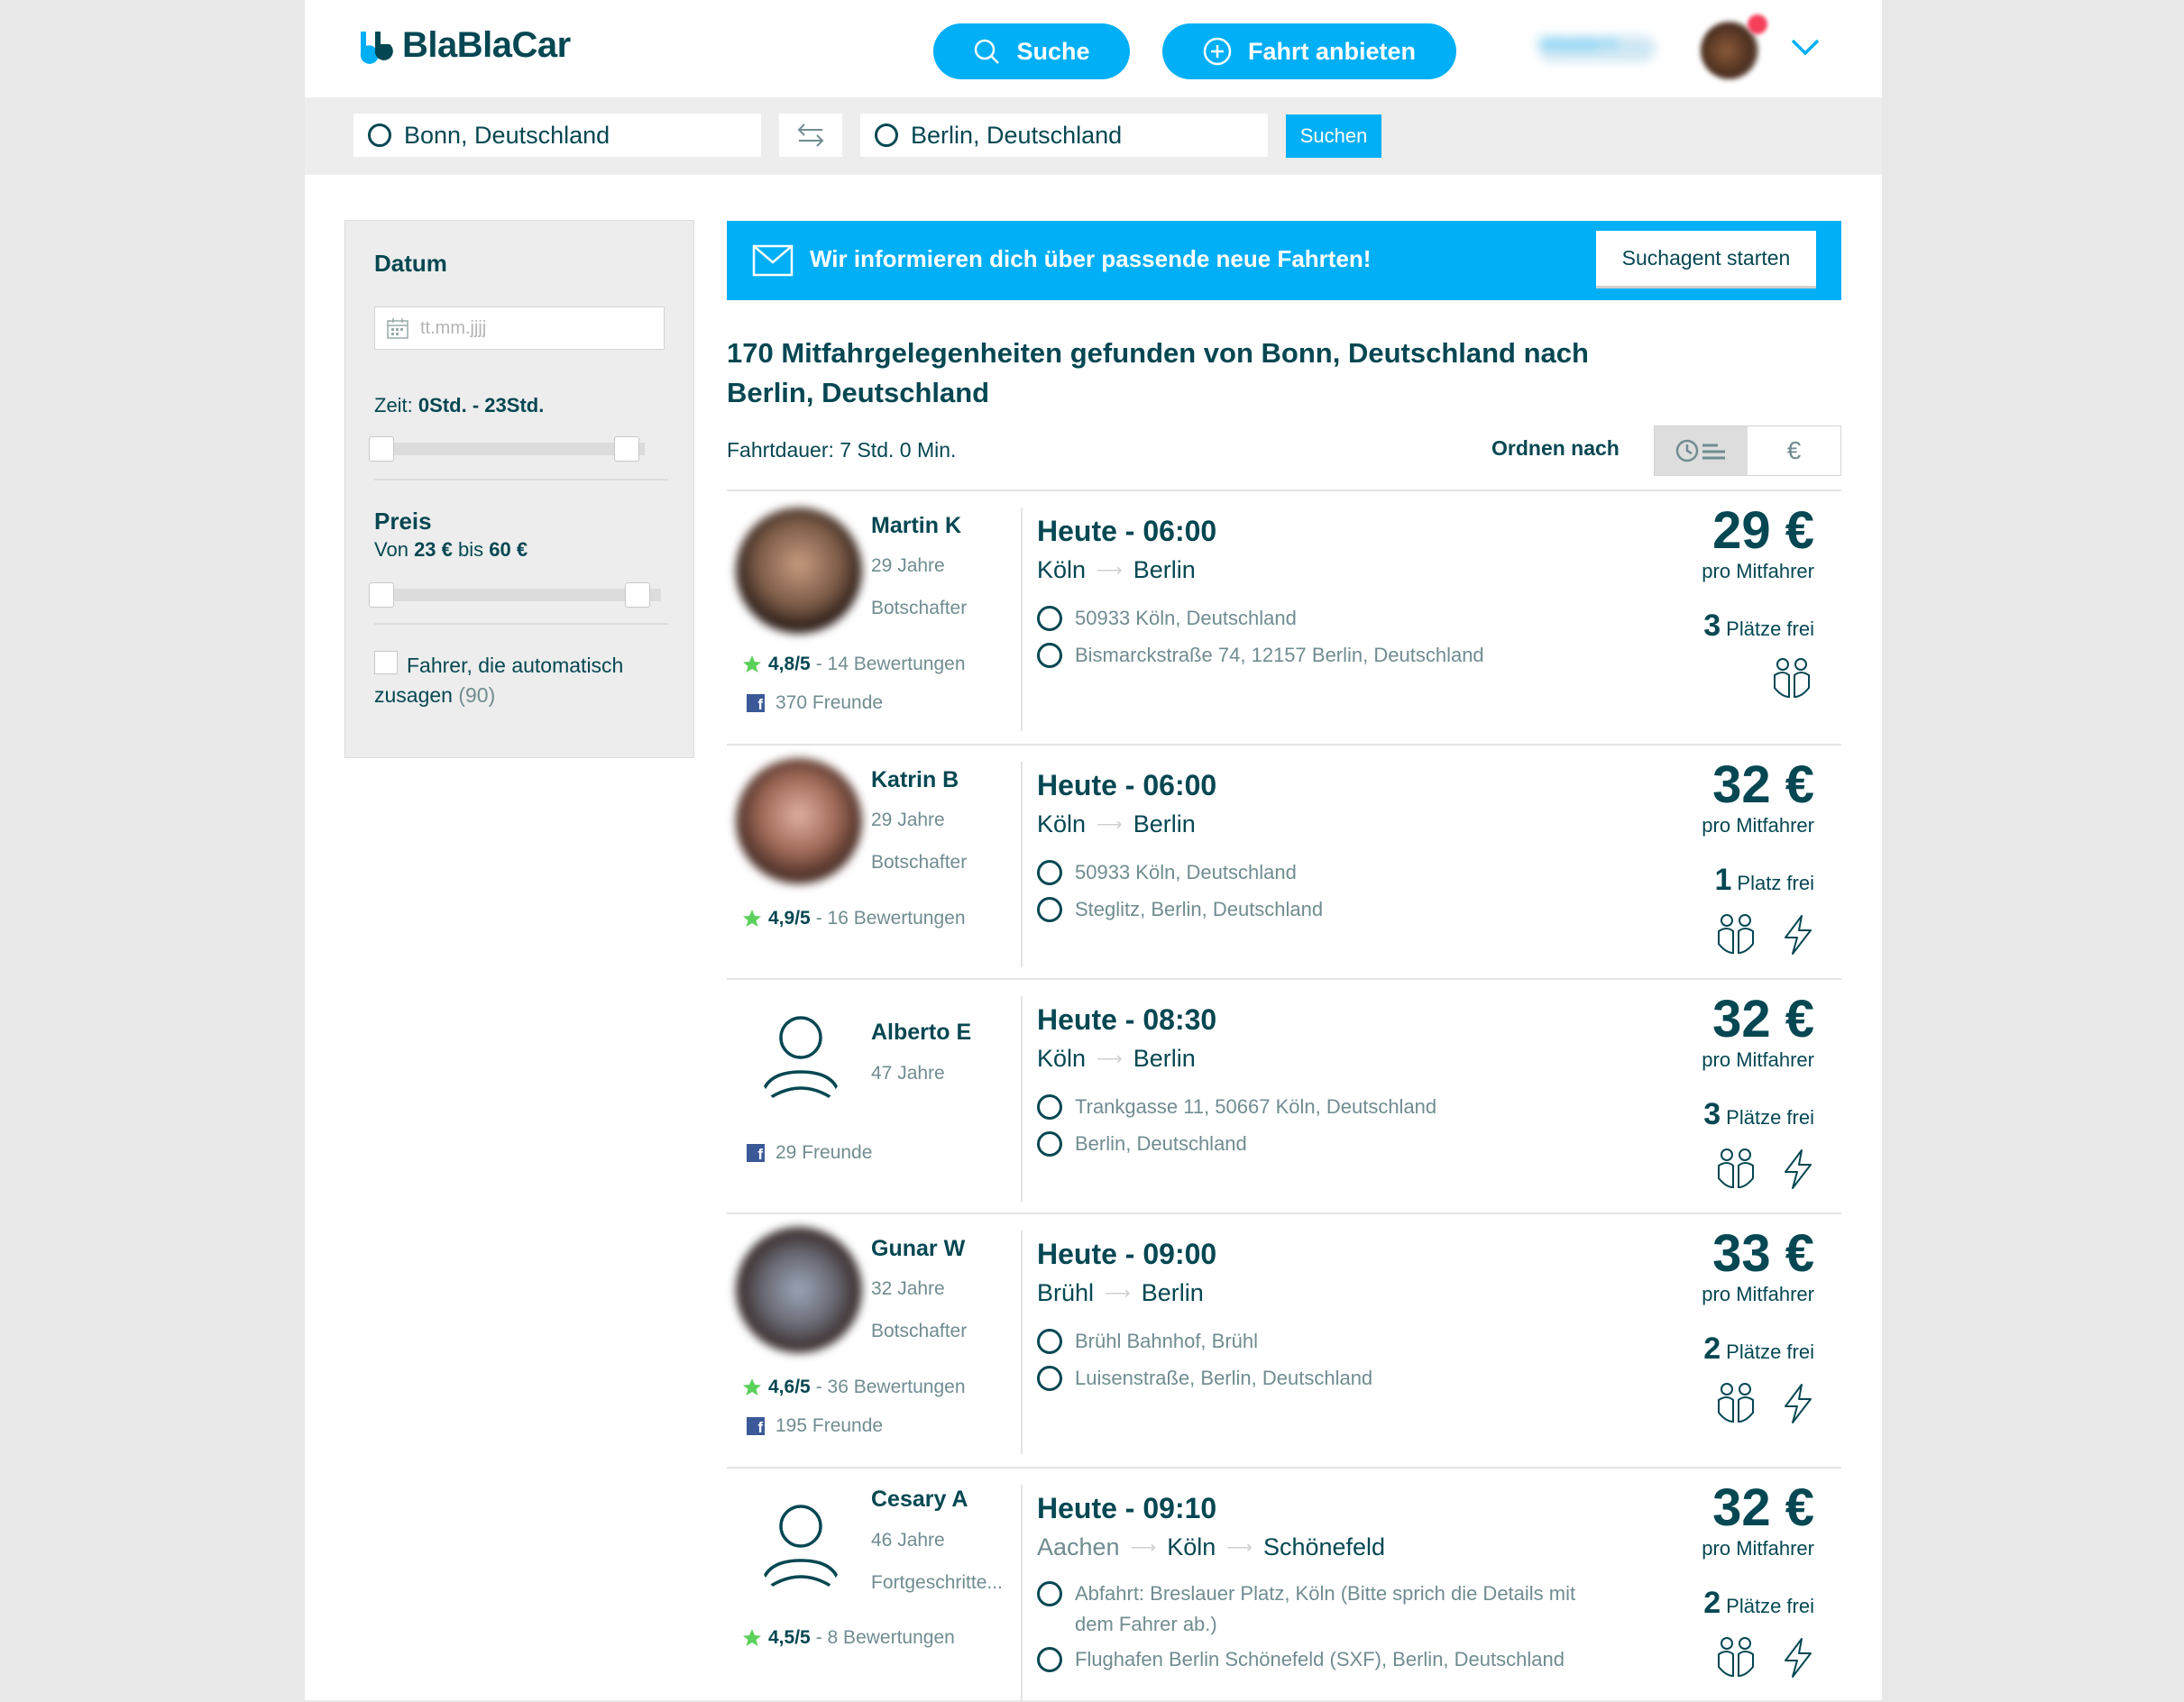 The image size is (2184, 1702). Describe the element at coordinates (842, 450) in the screenshot. I see `trip-duration: Fahrtdauer: 7 Std. 0 Min.` at that location.